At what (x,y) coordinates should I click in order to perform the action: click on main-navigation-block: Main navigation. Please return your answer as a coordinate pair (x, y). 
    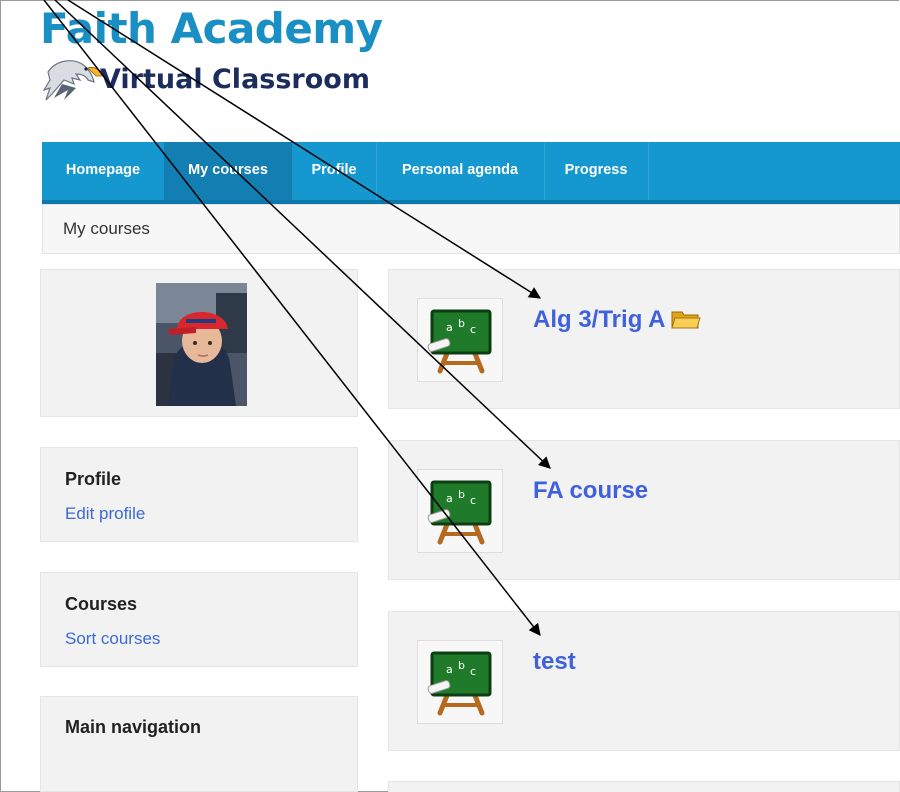
    Looking at the image, I should click on (199, 744).